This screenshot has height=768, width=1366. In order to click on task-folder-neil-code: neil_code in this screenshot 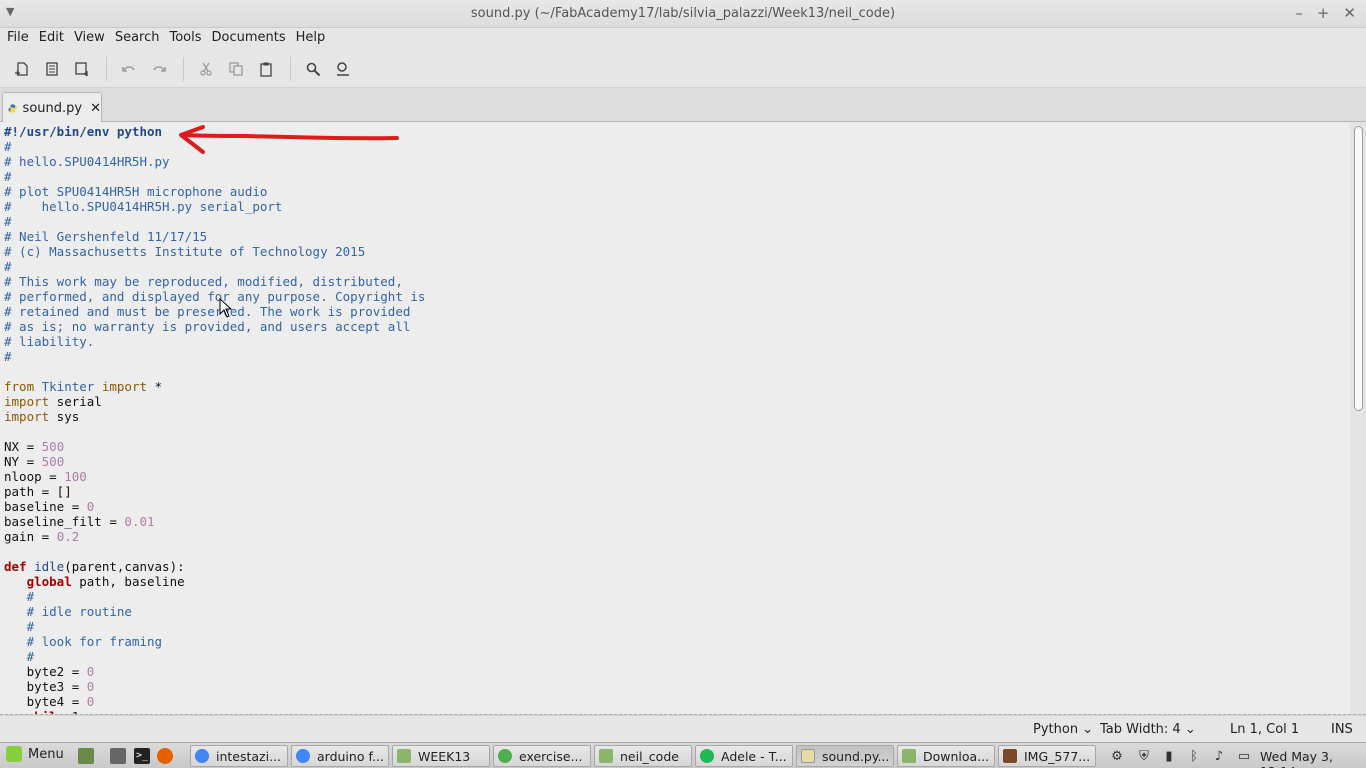, I will do `click(643, 756)`.